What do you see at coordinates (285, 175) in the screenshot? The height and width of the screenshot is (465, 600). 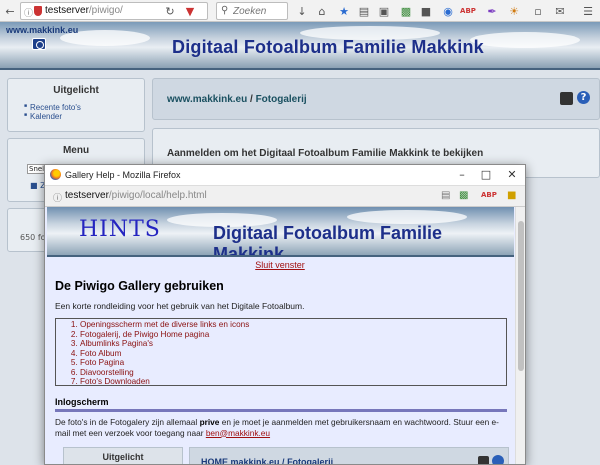 I see `popup-titlebar: Gallery Help - Mozilla Firefox – □ ✕` at bounding box center [285, 175].